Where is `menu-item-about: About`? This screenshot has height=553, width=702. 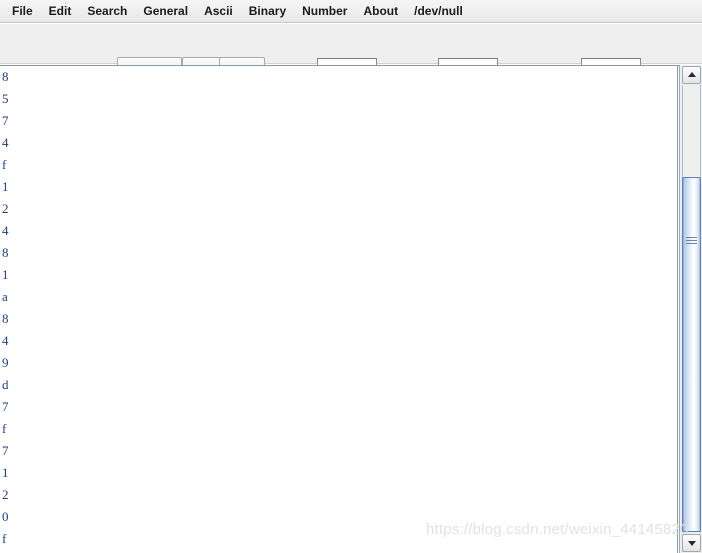
menu-item-about: About is located at coordinates (380, 11).